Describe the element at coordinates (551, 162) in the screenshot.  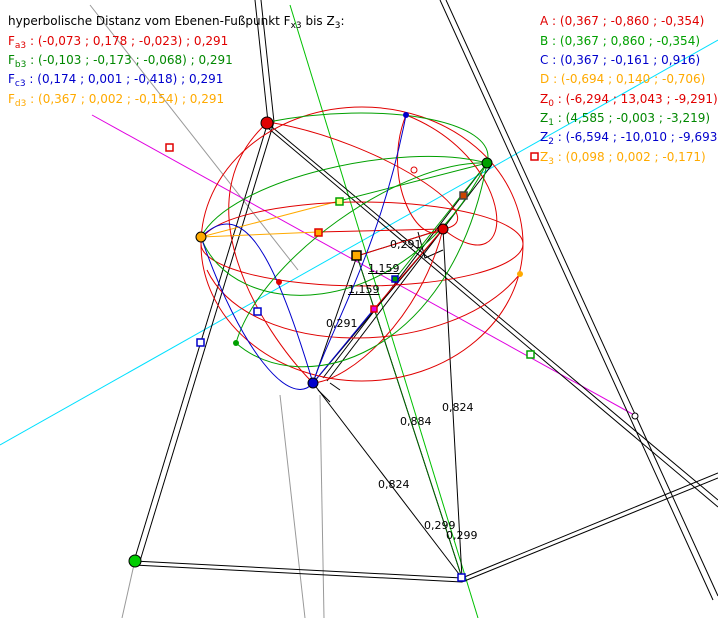
I see `pt-sub: 3` at that location.